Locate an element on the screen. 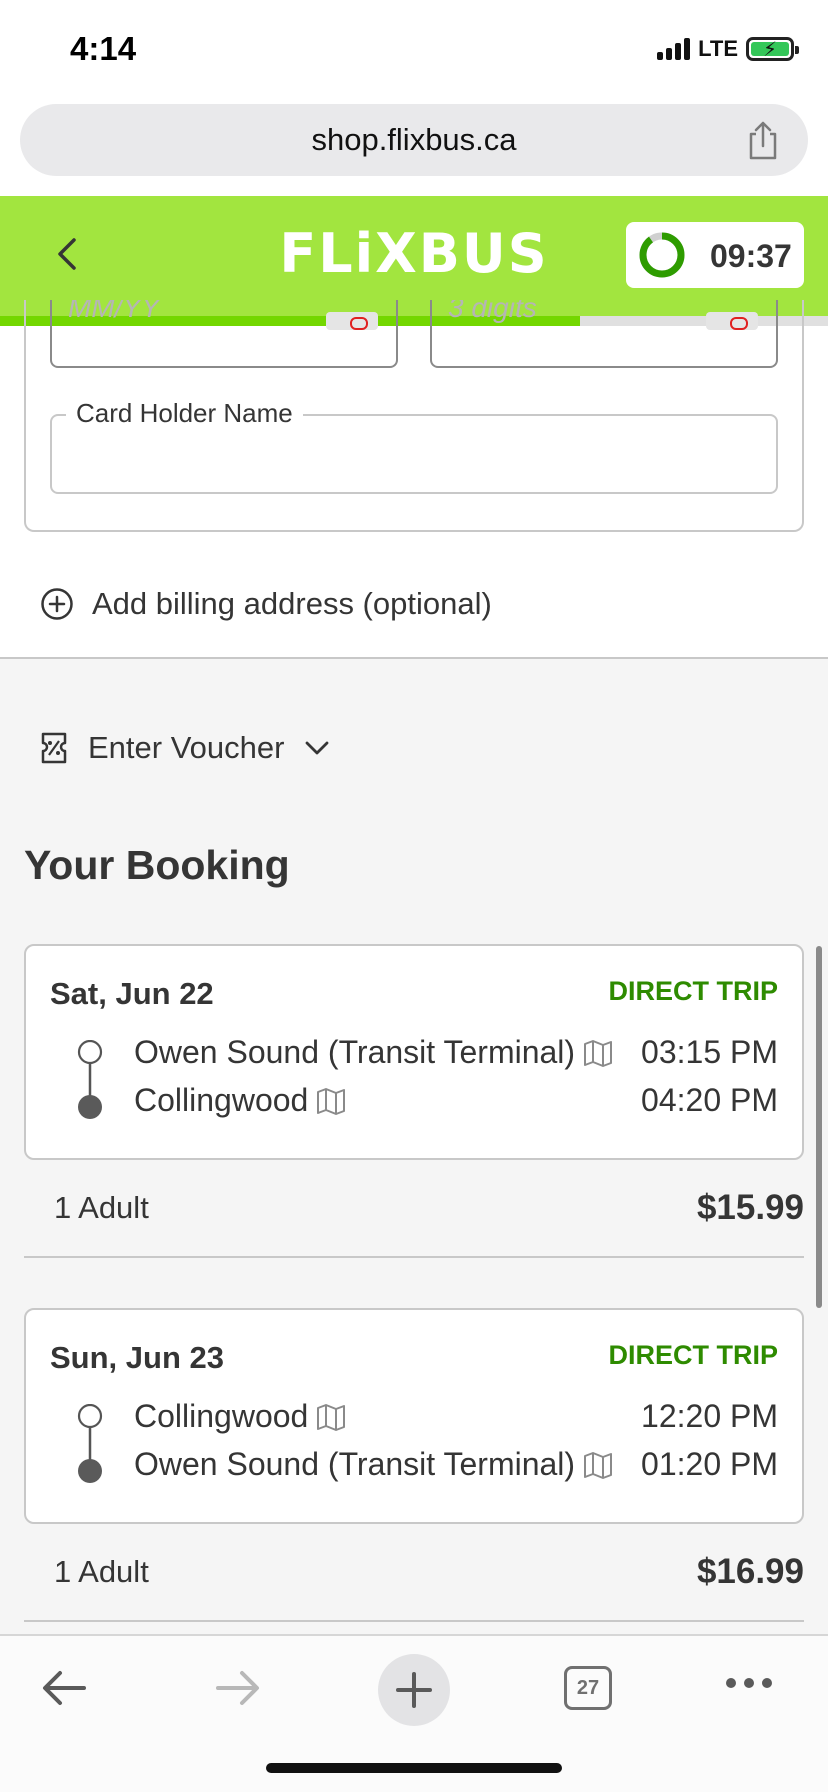  new-tab-button is located at coordinates (414, 1690).